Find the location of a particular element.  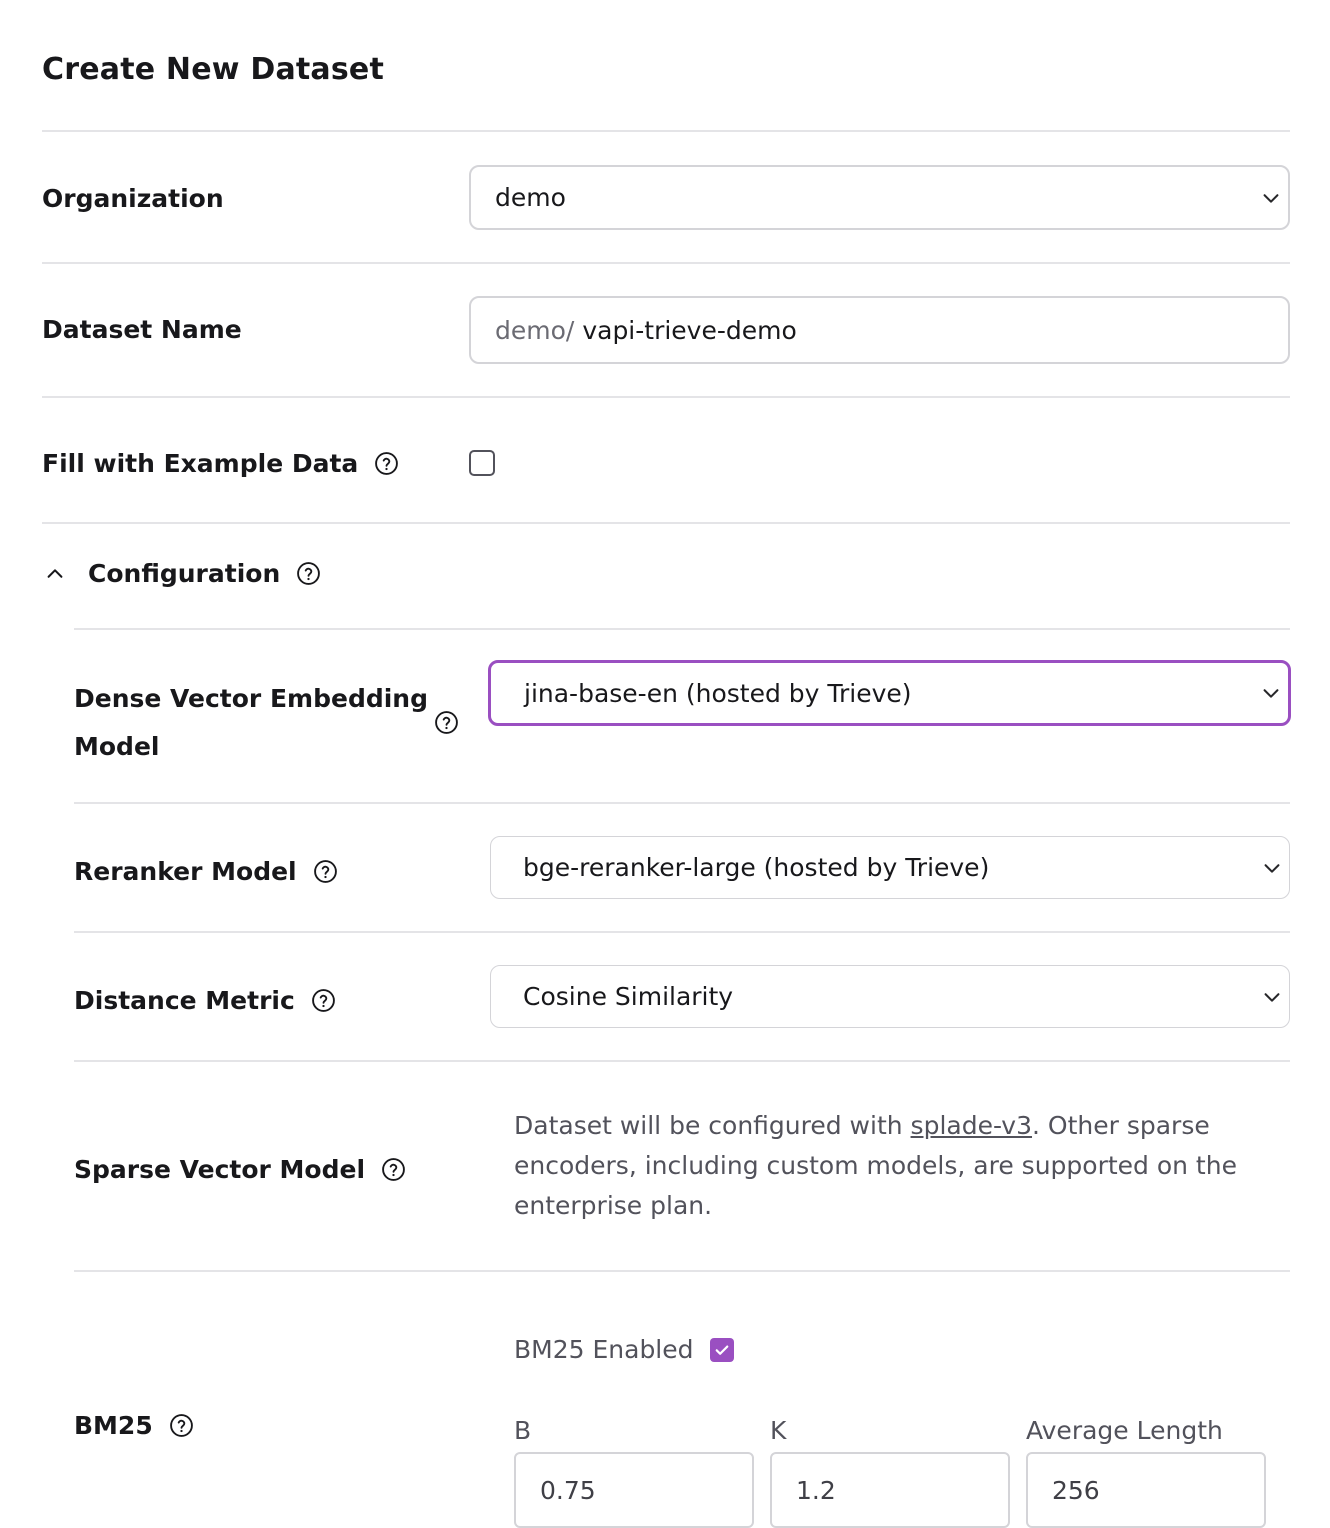

bm25-enabled-label: BM25 Enabled is located at coordinates (604, 1349).